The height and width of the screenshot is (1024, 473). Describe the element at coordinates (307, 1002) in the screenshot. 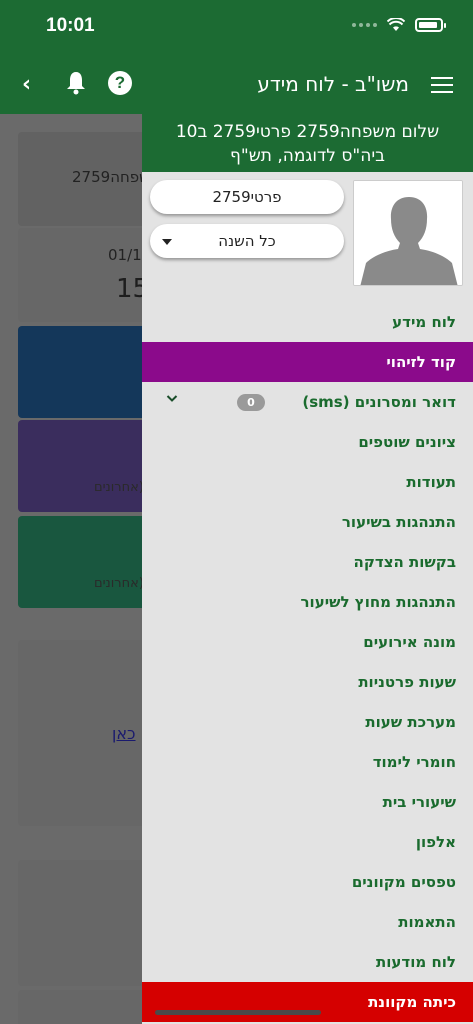

I see `menu-item-online-class: כיתה מקוונת` at that location.